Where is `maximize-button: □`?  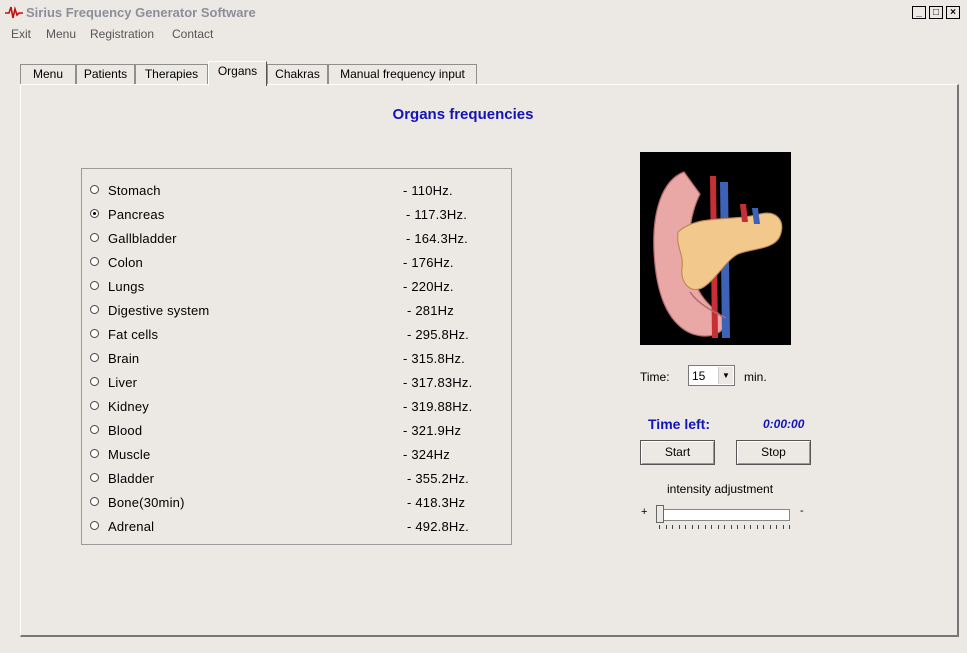
maximize-button: □ is located at coordinates (936, 12).